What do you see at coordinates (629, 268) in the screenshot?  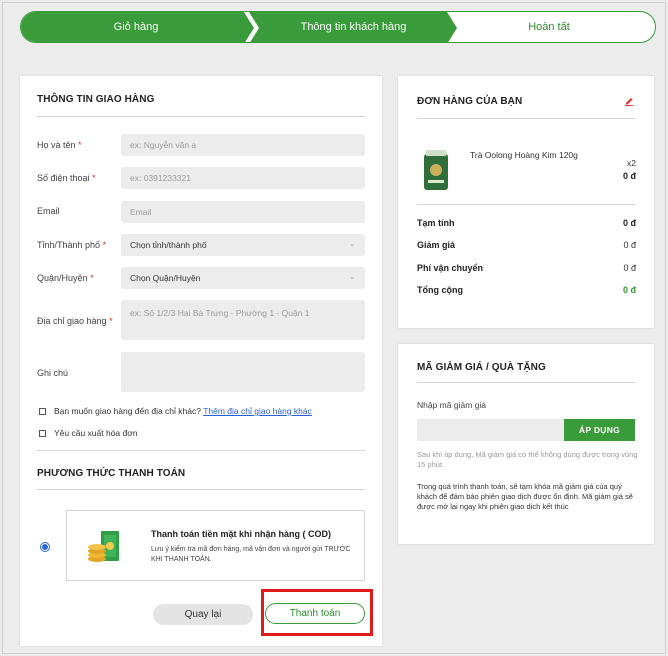 I see `shipping-fee-value: 0 đ` at bounding box center [629, 268].